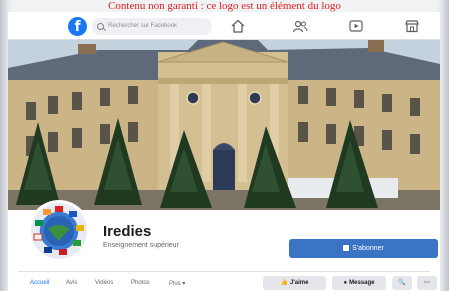  I want to click on search-page-button: 🔍, so click(402, 283).